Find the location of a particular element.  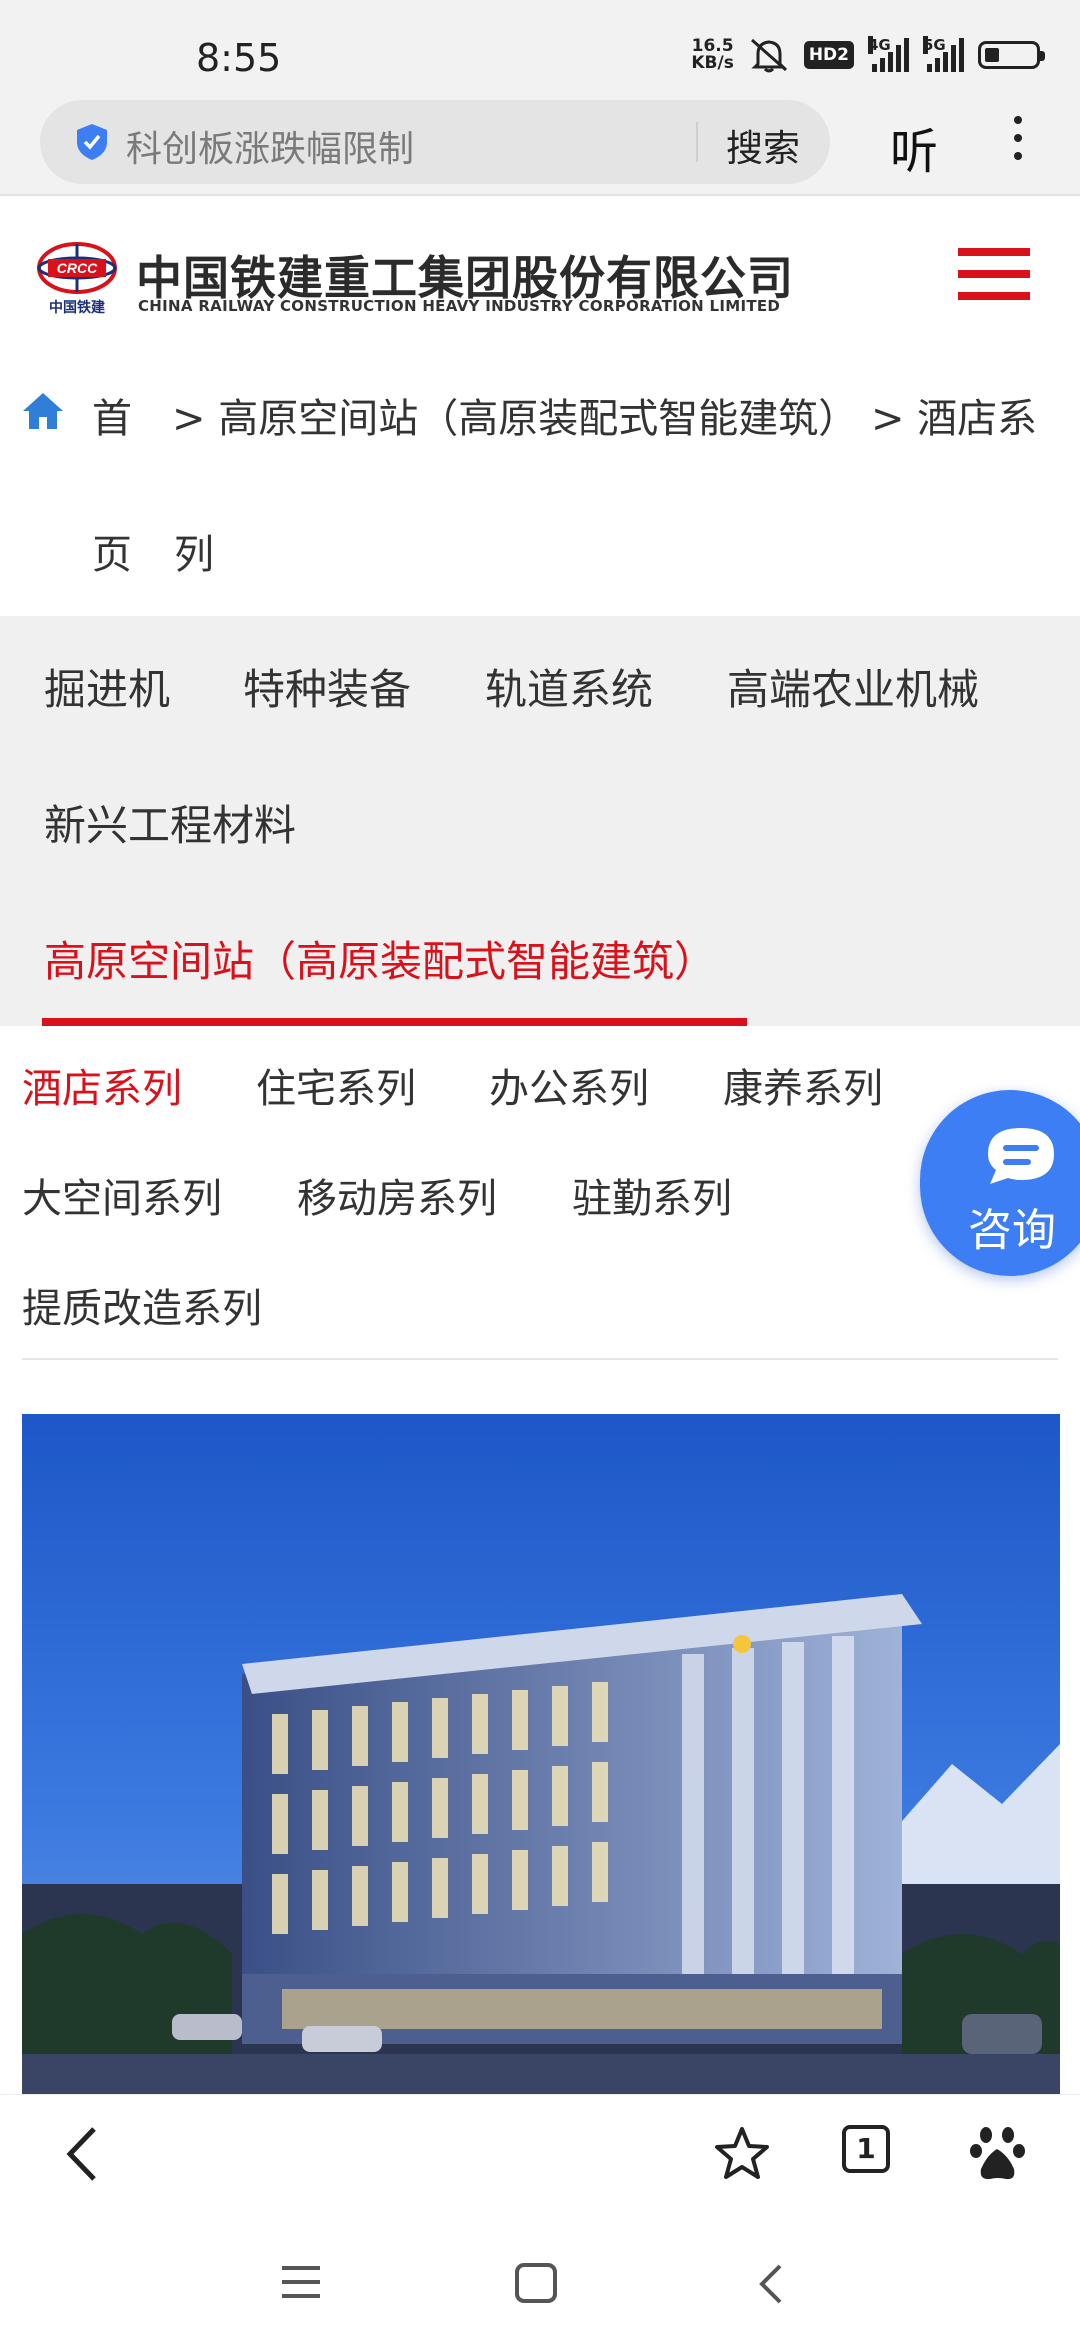

logo-text: CRCC is located at coordinates (77, 268).